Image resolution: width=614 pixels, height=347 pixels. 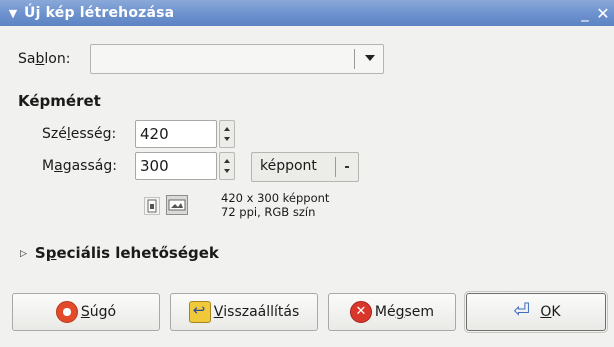 I want to click on width-label: Szélesség:, so click(x=79, y=134).